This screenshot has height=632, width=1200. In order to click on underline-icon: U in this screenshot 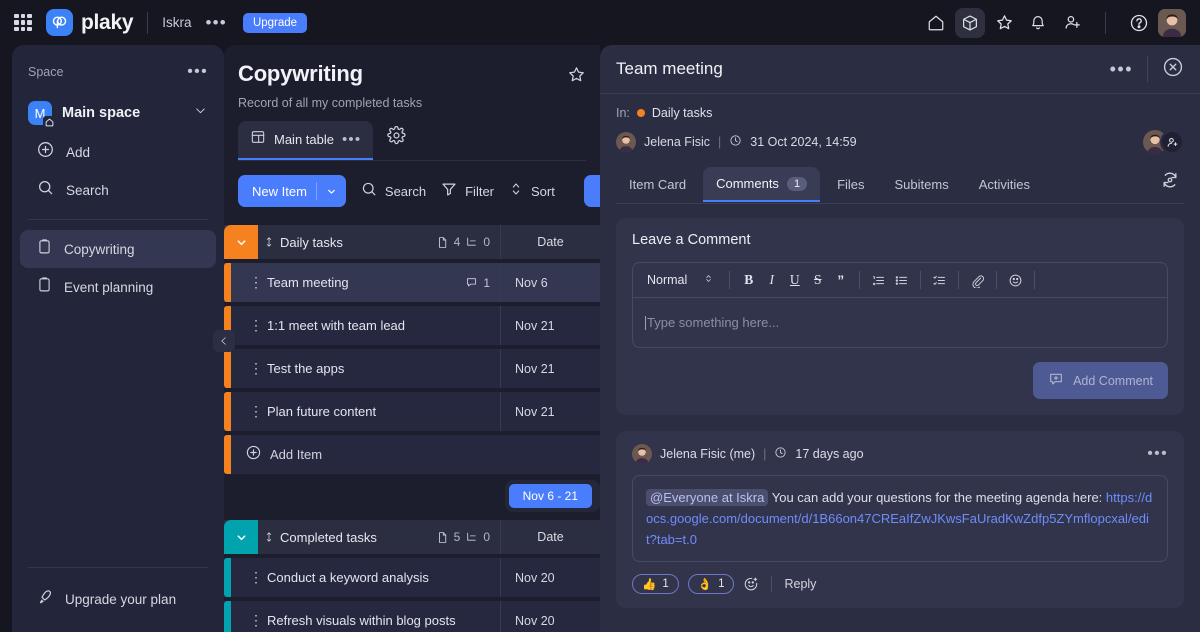, I will do `click(794, 280)`.